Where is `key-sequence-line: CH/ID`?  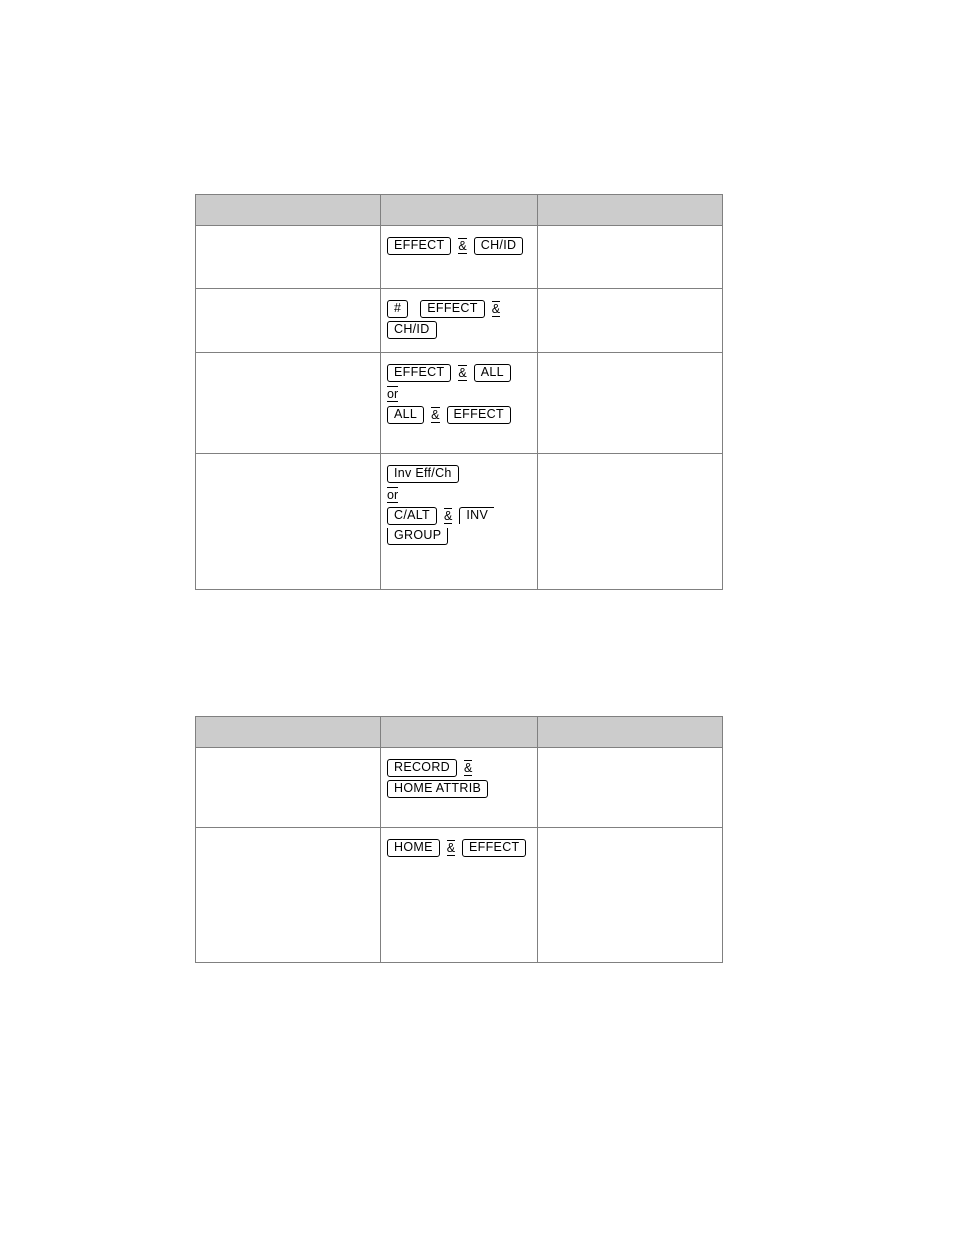
key-sequence-line: CH/ID is located at coordinates (462, 329).